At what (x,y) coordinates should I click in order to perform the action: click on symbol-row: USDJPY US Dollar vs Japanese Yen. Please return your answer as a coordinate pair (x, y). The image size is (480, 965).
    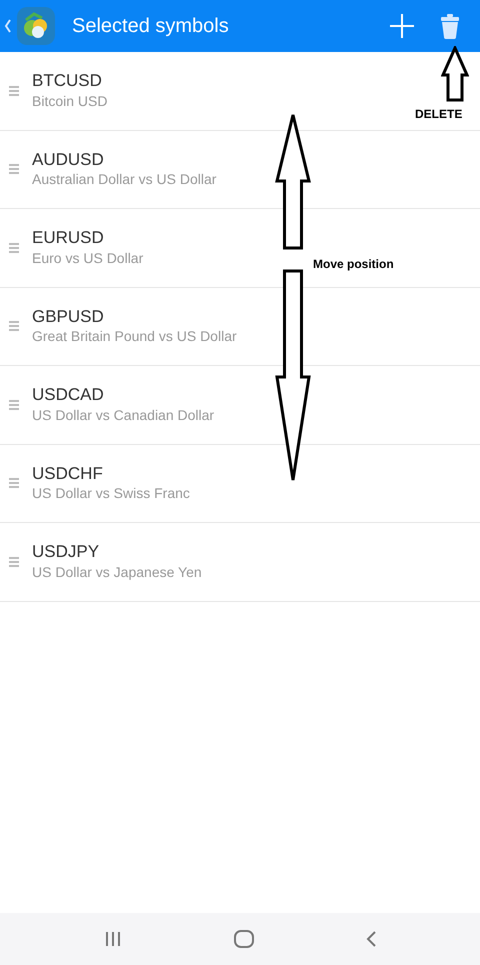
    Looking at the image, I should click on (240, 562).